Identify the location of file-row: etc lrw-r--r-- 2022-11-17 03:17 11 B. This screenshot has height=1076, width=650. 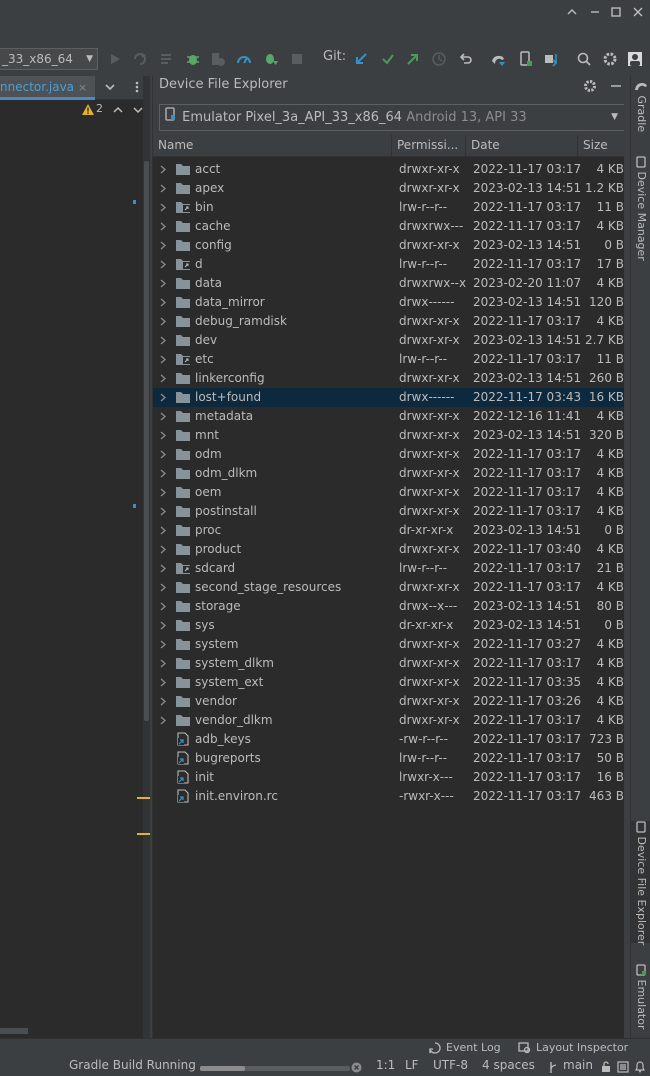
(392, 359).